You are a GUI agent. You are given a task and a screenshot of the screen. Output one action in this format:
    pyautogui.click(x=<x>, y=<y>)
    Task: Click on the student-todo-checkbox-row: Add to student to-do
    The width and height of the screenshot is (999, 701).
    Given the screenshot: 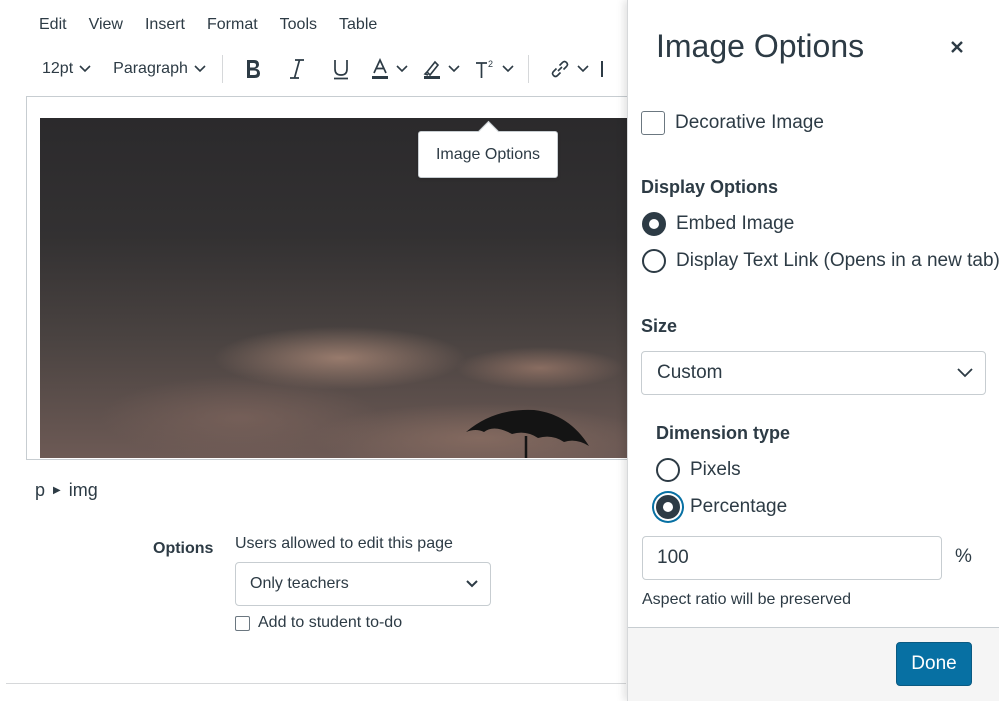 What is the action you would take?
    pyautogui.click(x=318, y=623)
    